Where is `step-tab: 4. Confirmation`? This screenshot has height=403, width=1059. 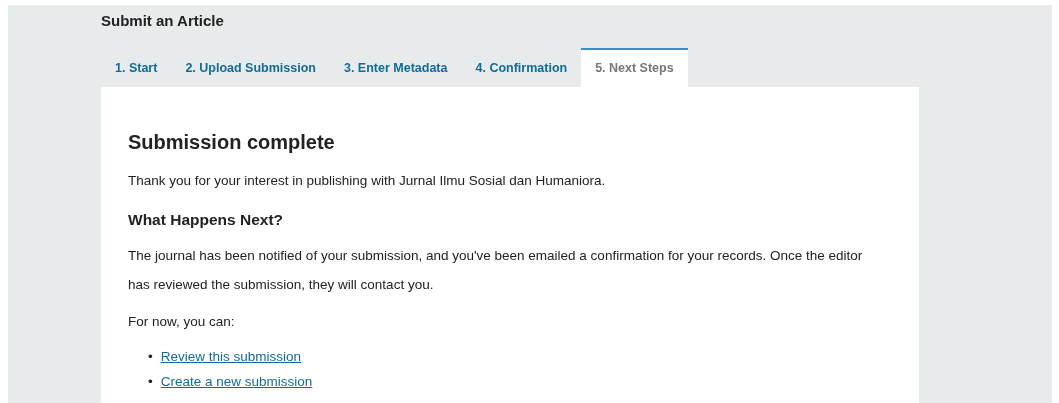
step-tab: 4. Confirmation is located at coordinates (521, 67).